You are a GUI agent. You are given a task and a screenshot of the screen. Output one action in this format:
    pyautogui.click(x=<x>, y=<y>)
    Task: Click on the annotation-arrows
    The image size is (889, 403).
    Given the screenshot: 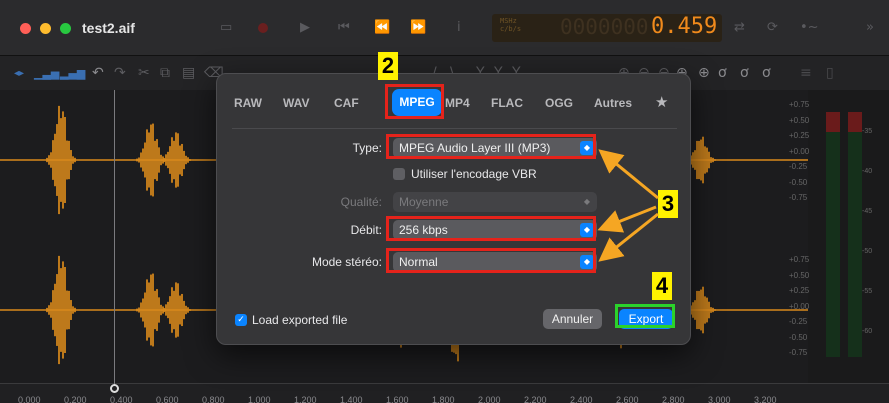 What is the action you would take?
    pyautogui.click(x=628, y=205)
    